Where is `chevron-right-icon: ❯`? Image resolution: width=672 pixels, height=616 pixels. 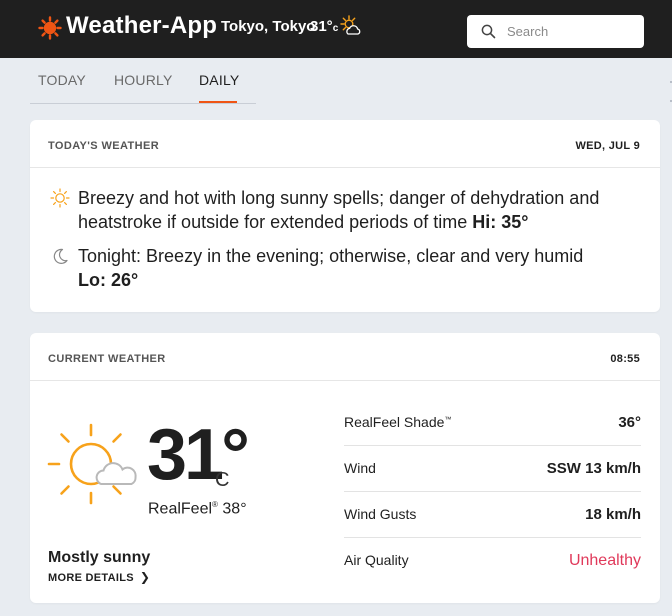
chevron-right-icon: ❯ is located at coordinates (145, 577).